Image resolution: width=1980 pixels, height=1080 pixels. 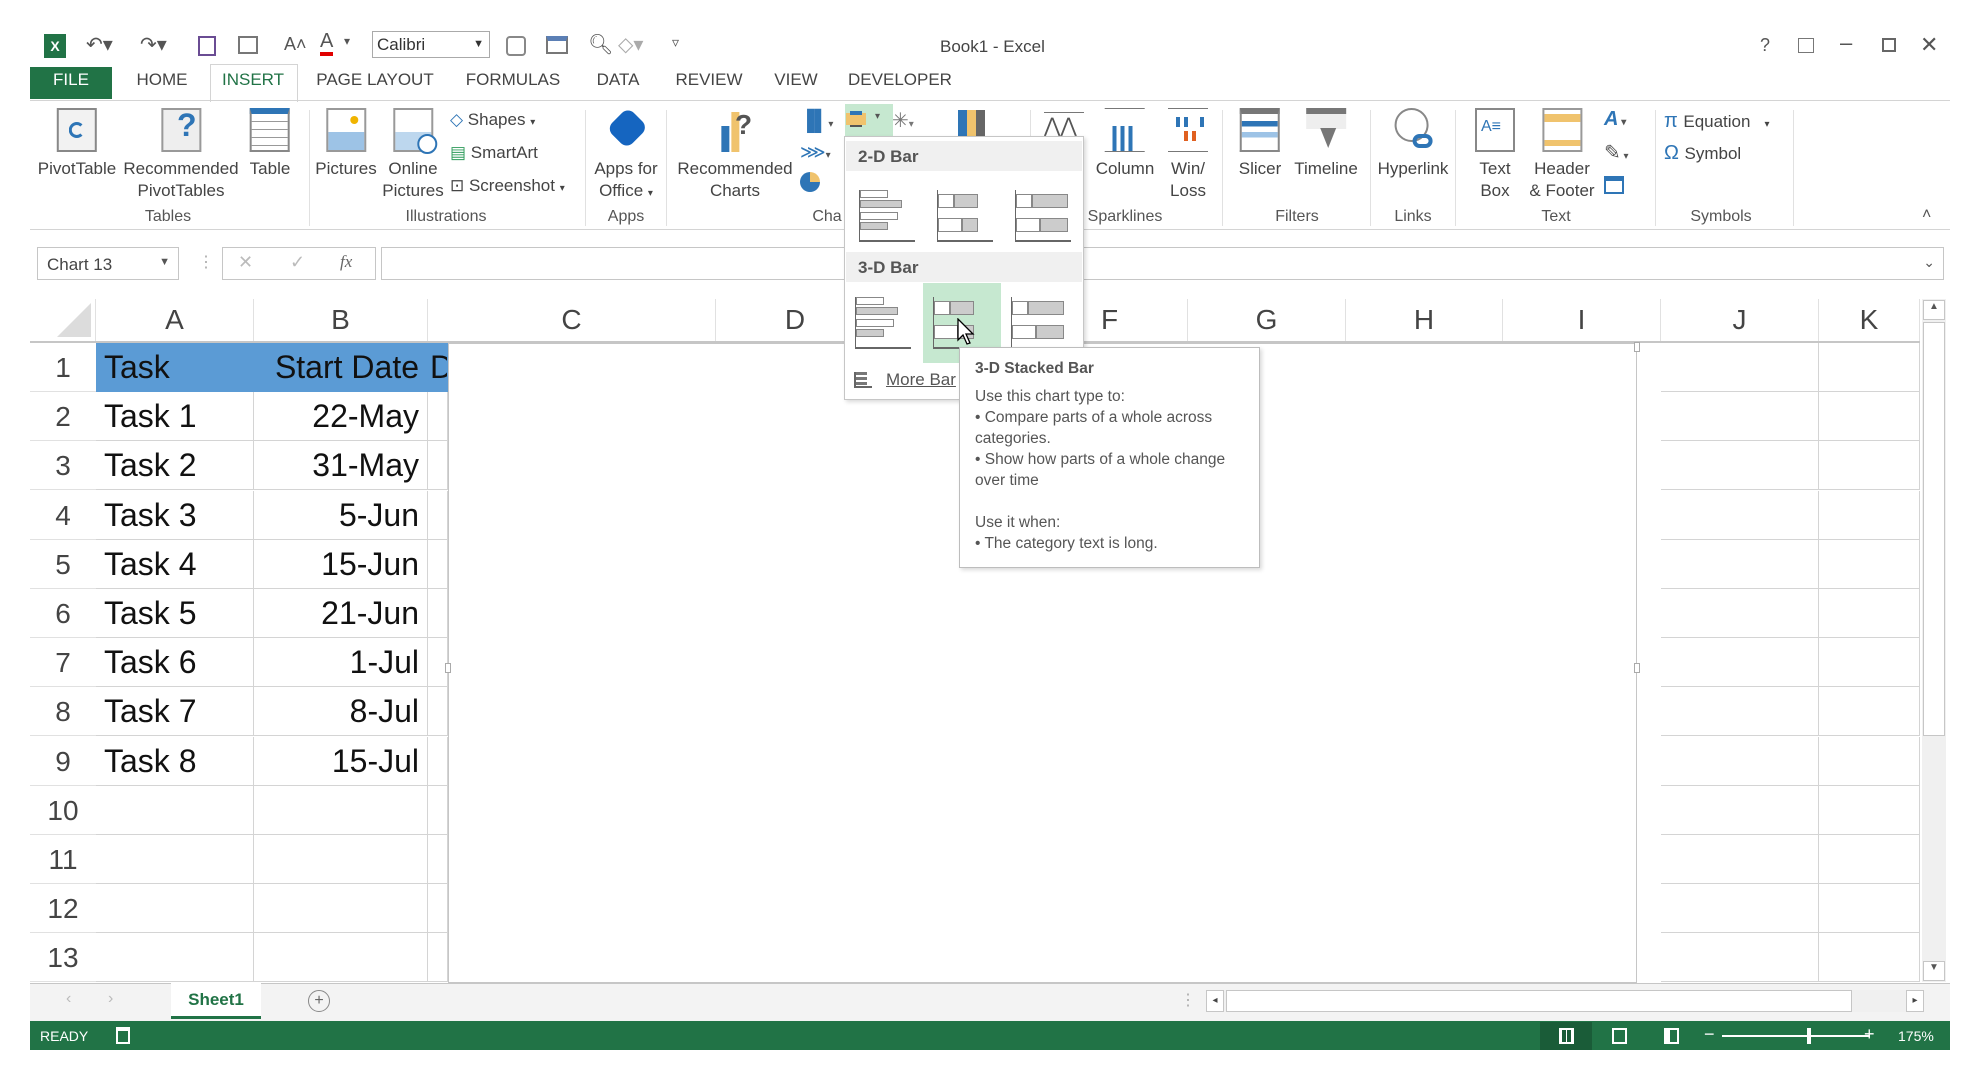 What do you see at coordinates (175, 613) in the screenshot?
I see `cell-a6: Task 5` at bounding box center [175, 613].